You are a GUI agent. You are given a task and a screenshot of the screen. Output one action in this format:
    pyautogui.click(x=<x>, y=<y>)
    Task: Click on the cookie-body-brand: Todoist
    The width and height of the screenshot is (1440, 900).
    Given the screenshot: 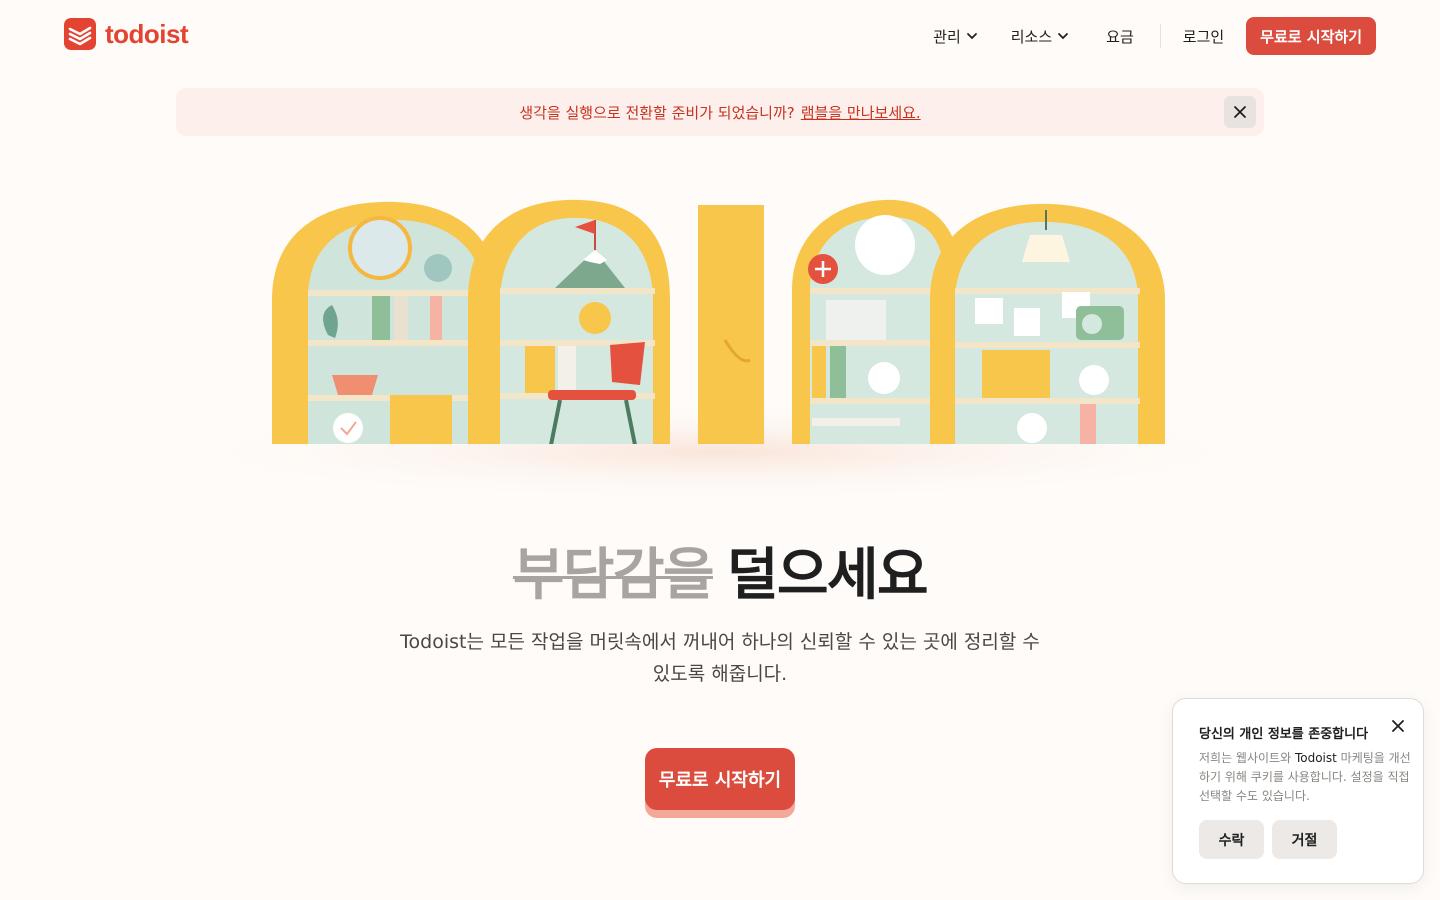 What is the action you would take?
    pyautogui.click(x=1315, y=758)
    